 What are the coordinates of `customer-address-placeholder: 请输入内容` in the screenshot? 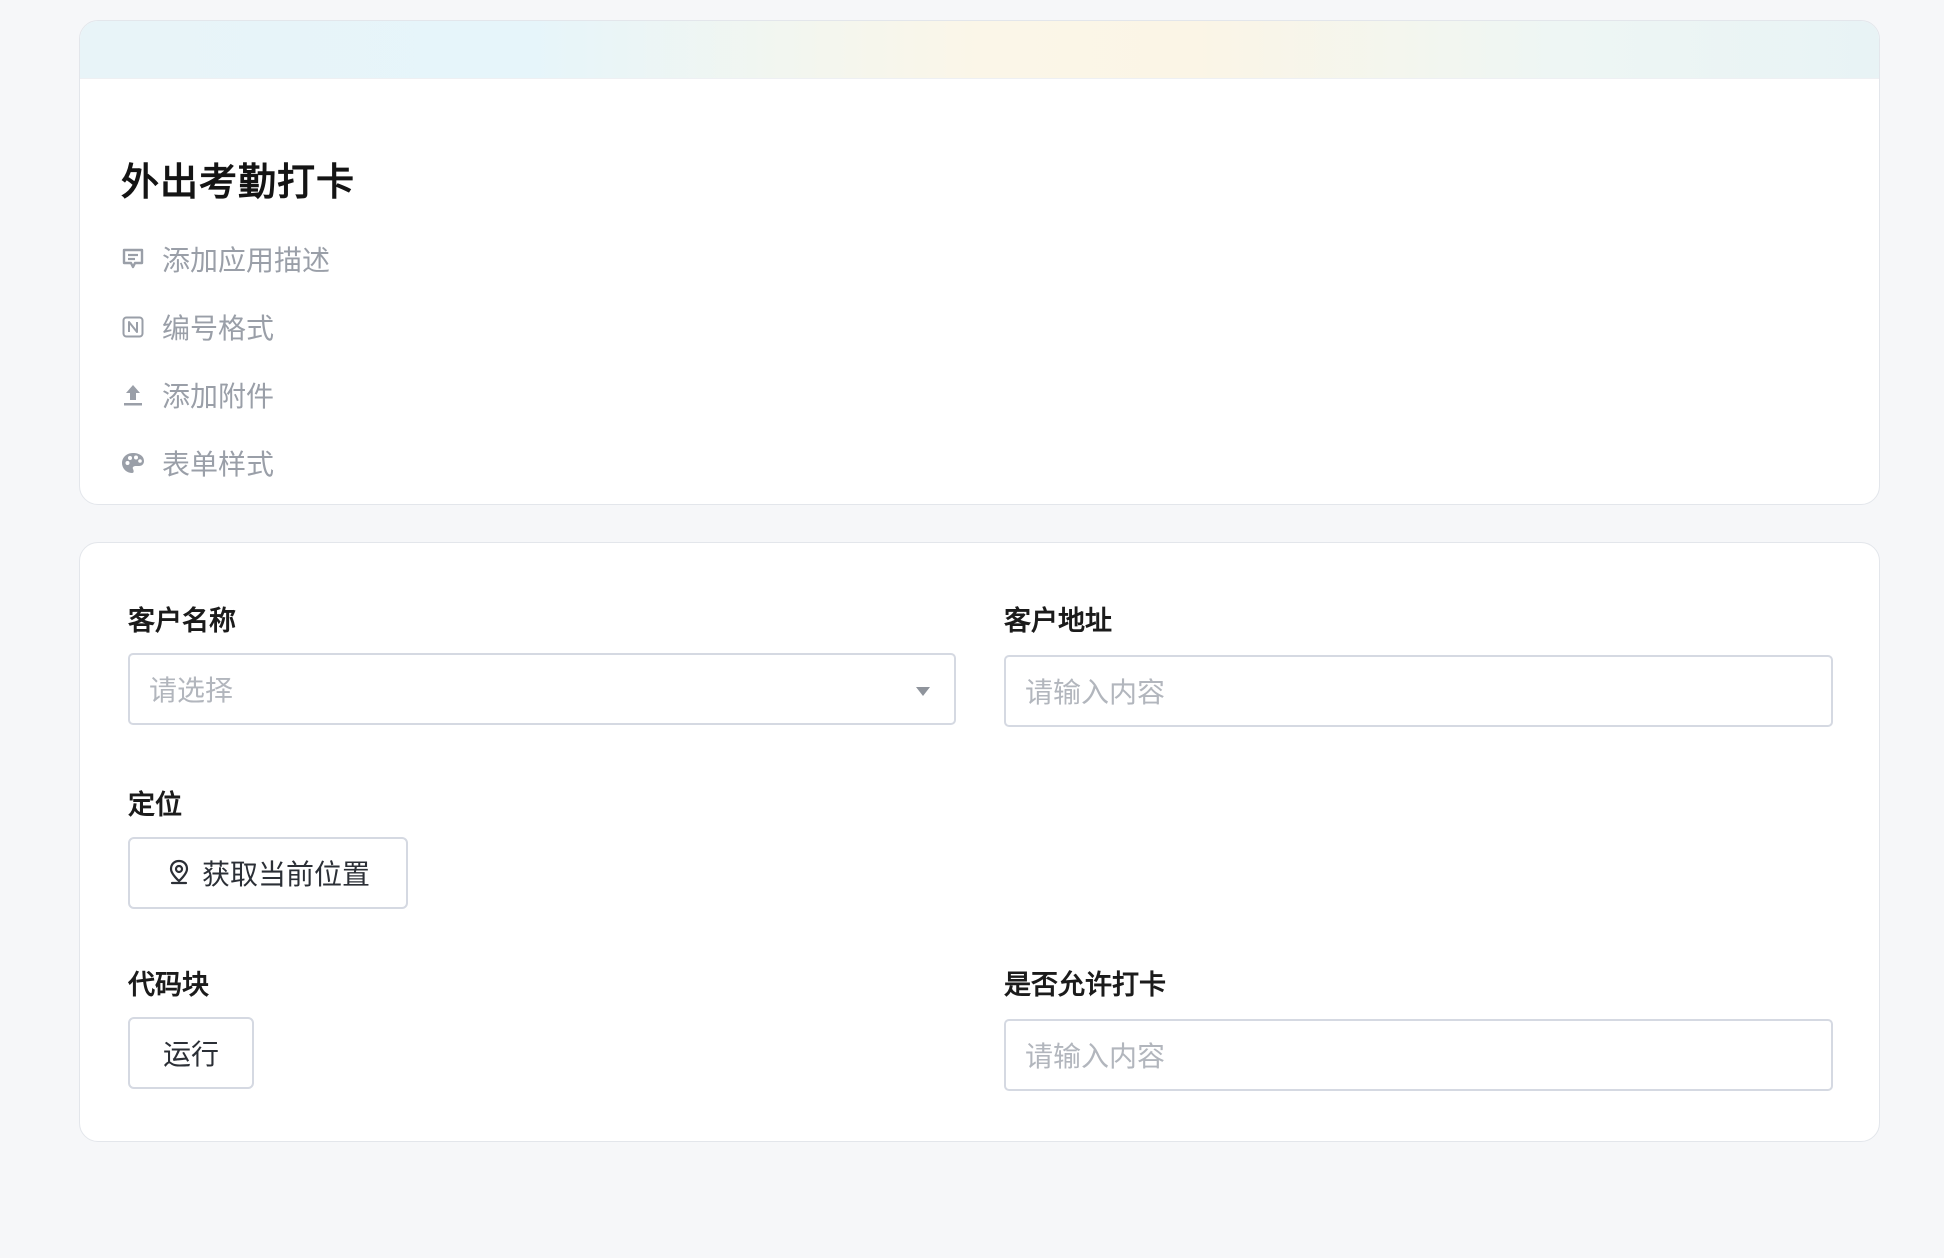 It's located at (1095, 692).